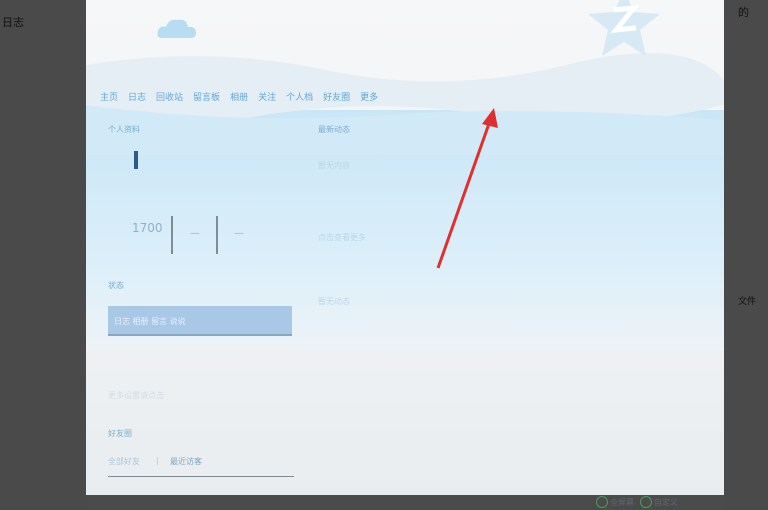  Describe the element at coordinates (124, 461) in the screenshot. I see `tab-all-friends: 全部好友` at that location.